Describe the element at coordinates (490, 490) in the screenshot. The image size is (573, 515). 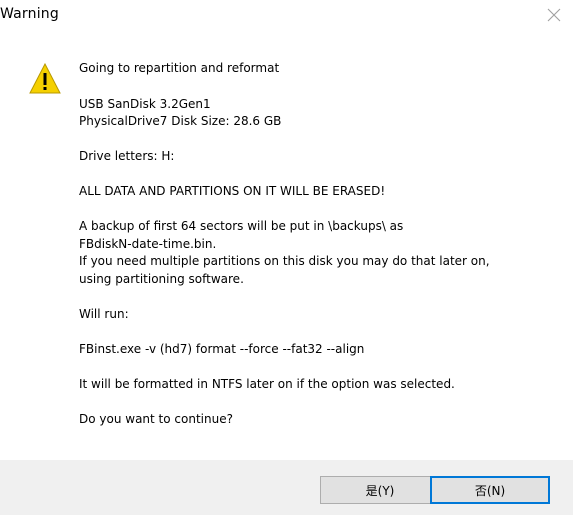
I see `no-button: 否(N)` at that location.